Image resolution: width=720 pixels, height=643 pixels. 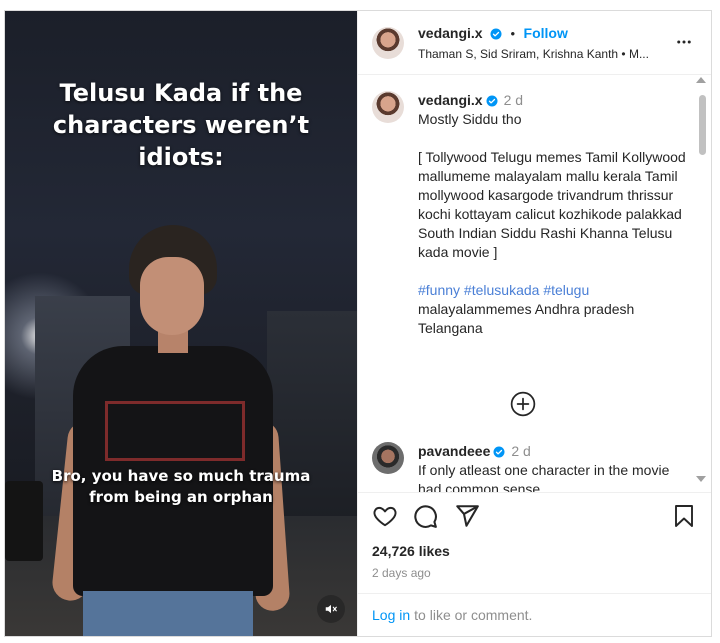 What do you see at coordinates (546, 33) in the screenshot?
I see `follow-button: Follow` at bounding box center [546, 33].